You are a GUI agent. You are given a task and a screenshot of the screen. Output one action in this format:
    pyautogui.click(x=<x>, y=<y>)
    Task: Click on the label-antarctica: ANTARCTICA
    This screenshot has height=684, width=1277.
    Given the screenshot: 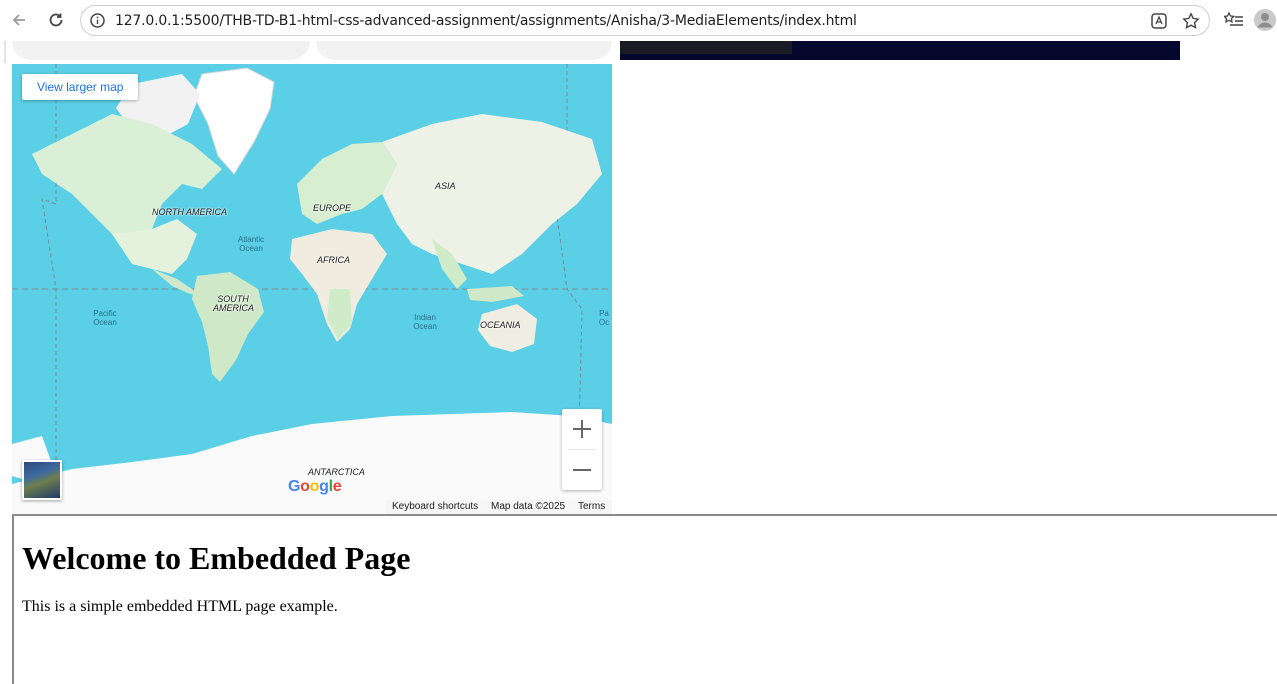 What is the action you would take?
    pyautogui.click(x=336, y=472)
    